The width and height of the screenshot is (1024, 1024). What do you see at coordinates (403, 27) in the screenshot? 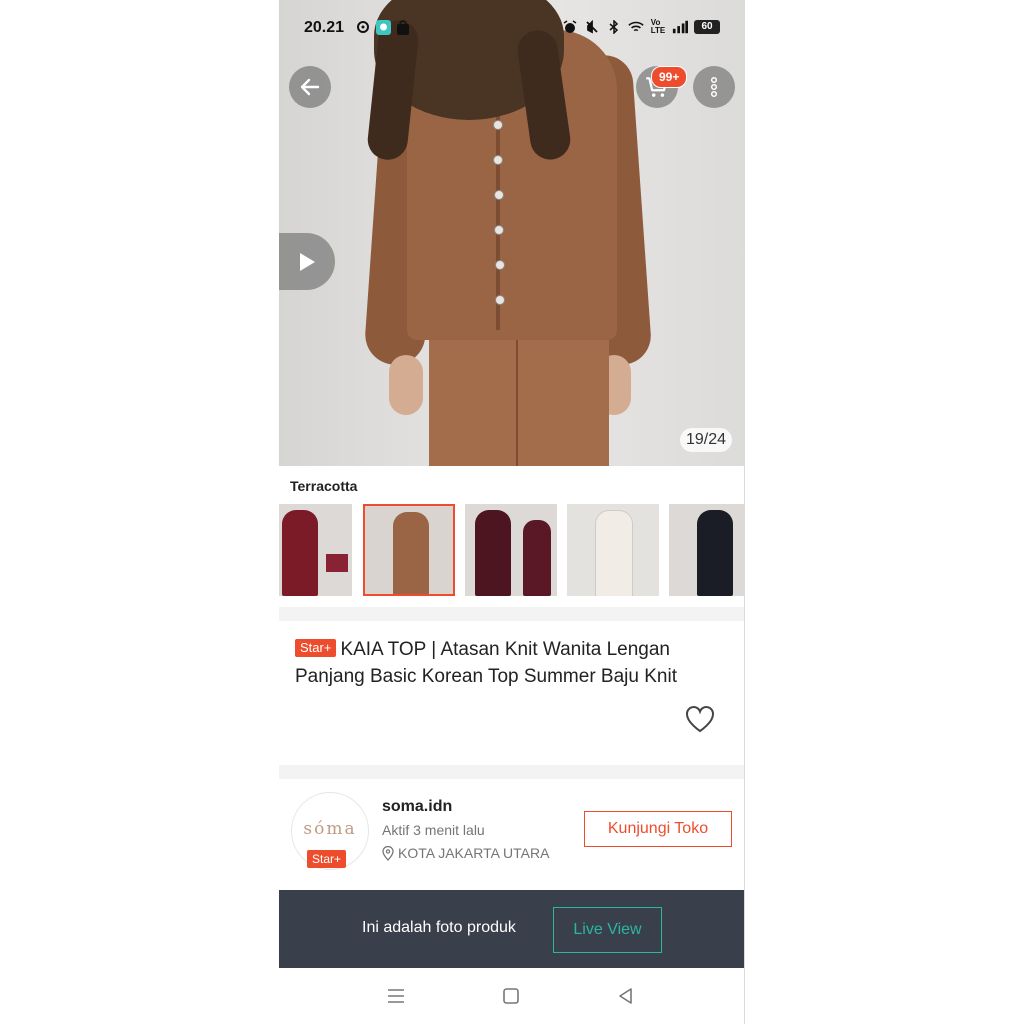
I see `shop-notification-icon` at bounding box center [403, 27].